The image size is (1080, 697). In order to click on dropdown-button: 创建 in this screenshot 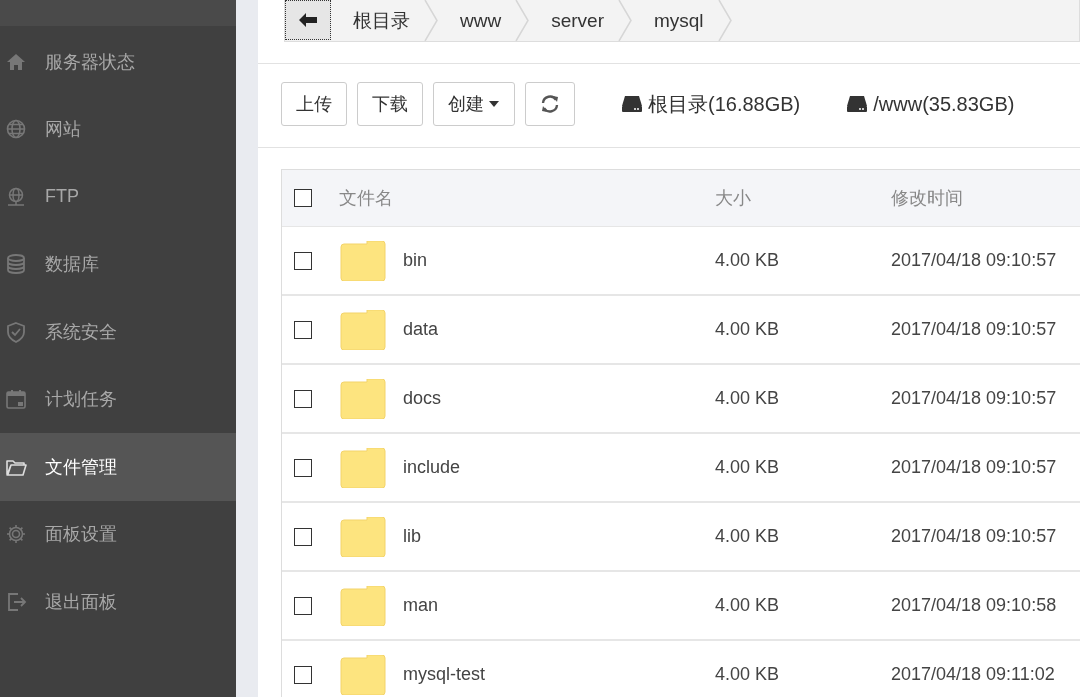, I will do `click(474, 104)`.